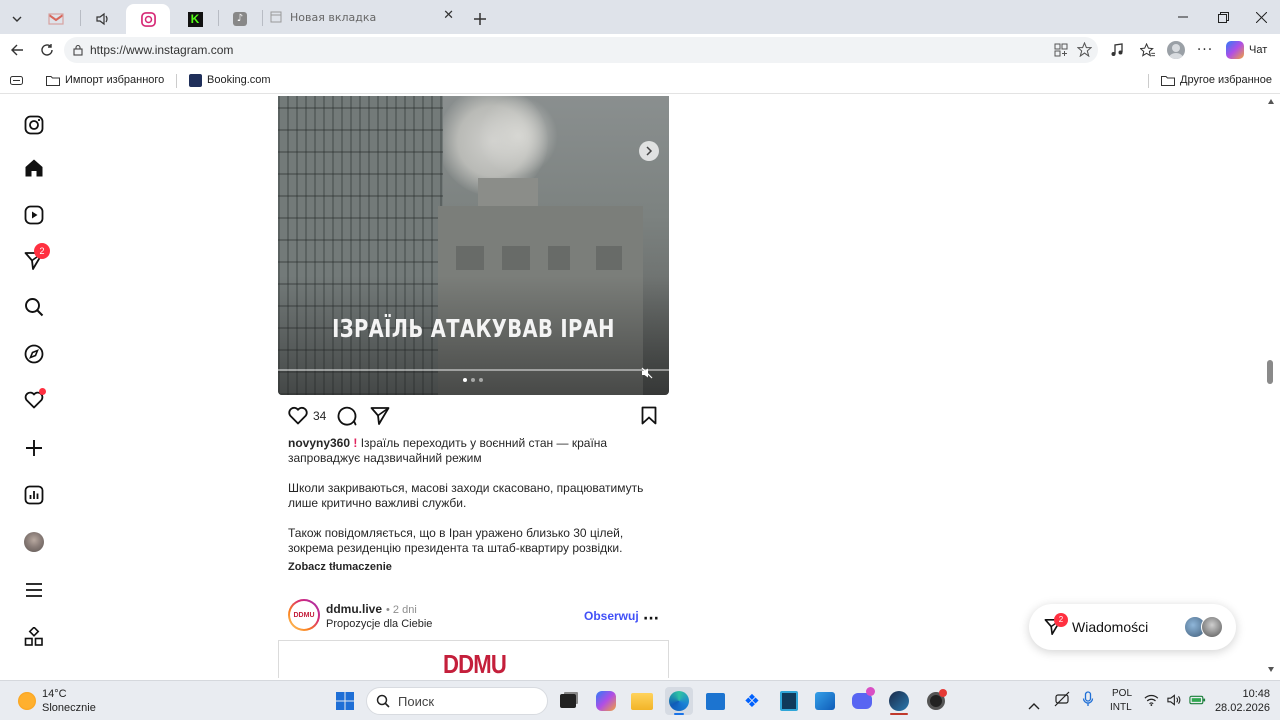  I want to click on record-app-button, so click(936, 701).